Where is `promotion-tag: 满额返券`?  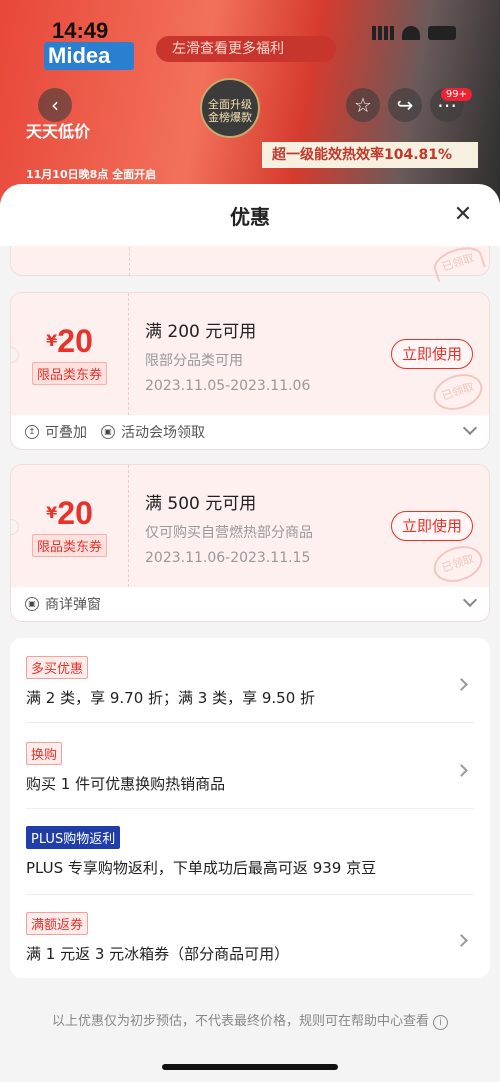 promotion-tag: 满额返券 is located at coordinates (57, 923).